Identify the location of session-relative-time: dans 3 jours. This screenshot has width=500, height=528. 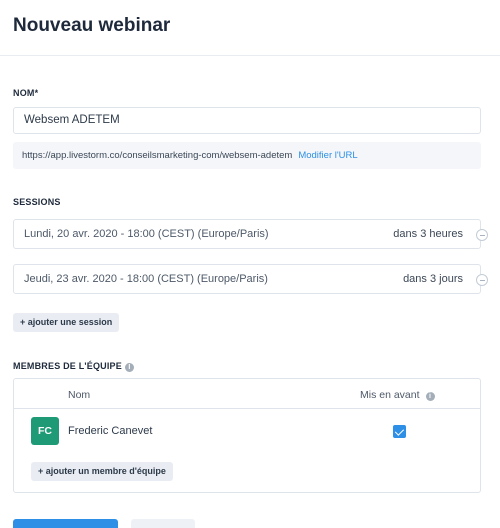
(433, 279).